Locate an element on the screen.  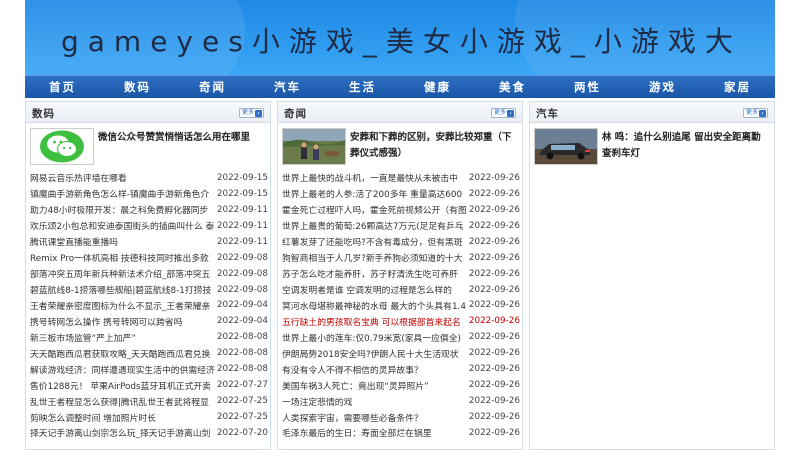
list-item: Remix Pro一体机亮相 技德科技同时推出多款 2022-09-08 is located at coordinates (149, 258).